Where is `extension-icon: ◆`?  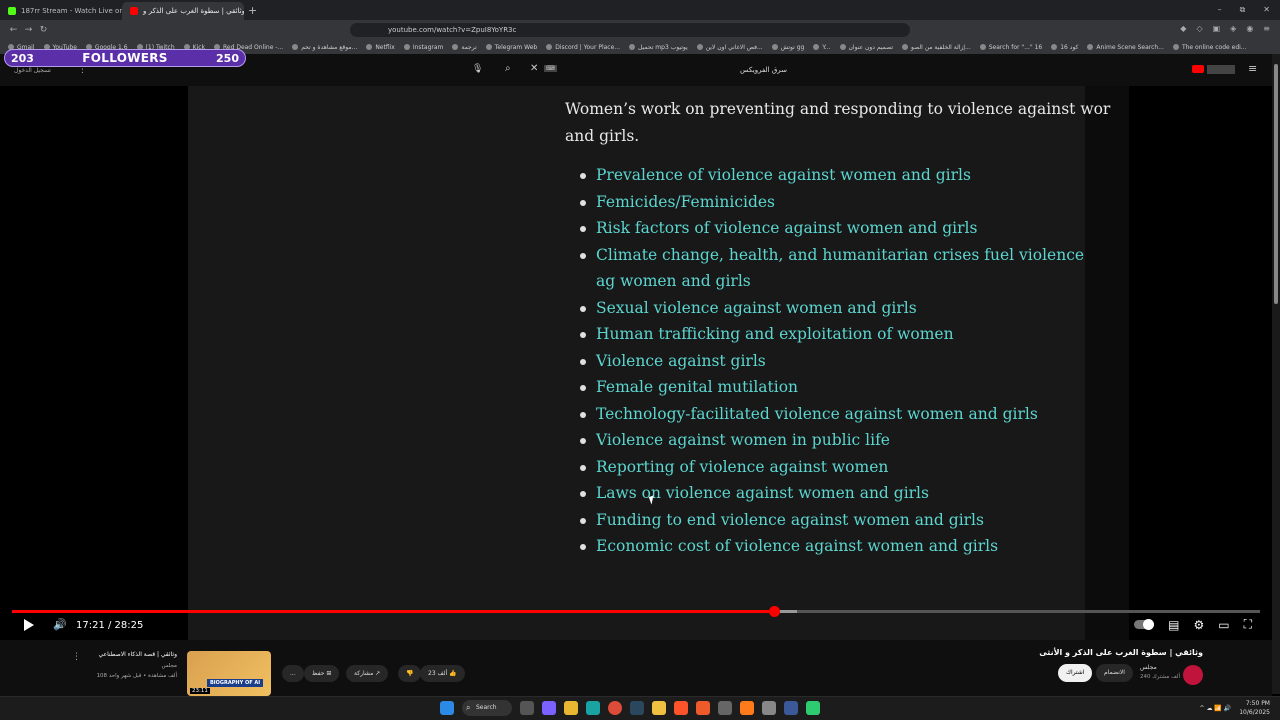
extension-icon: ◆ is located at coordinates (1183, 28).